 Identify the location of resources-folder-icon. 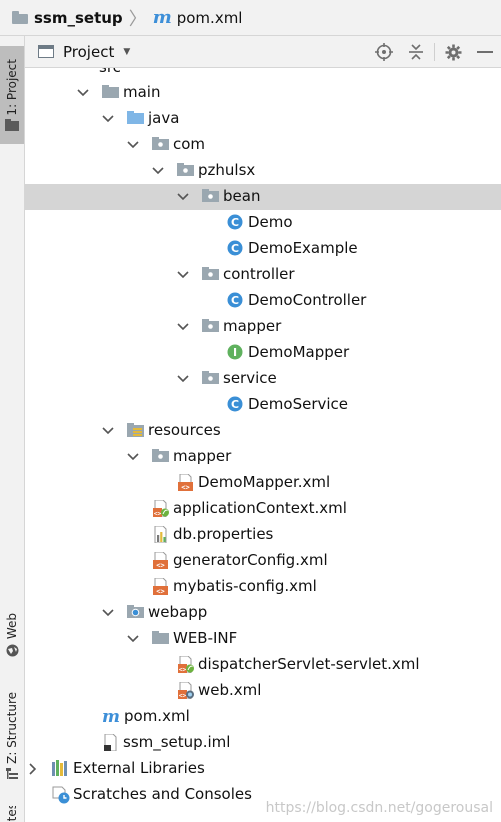
(135, 430).